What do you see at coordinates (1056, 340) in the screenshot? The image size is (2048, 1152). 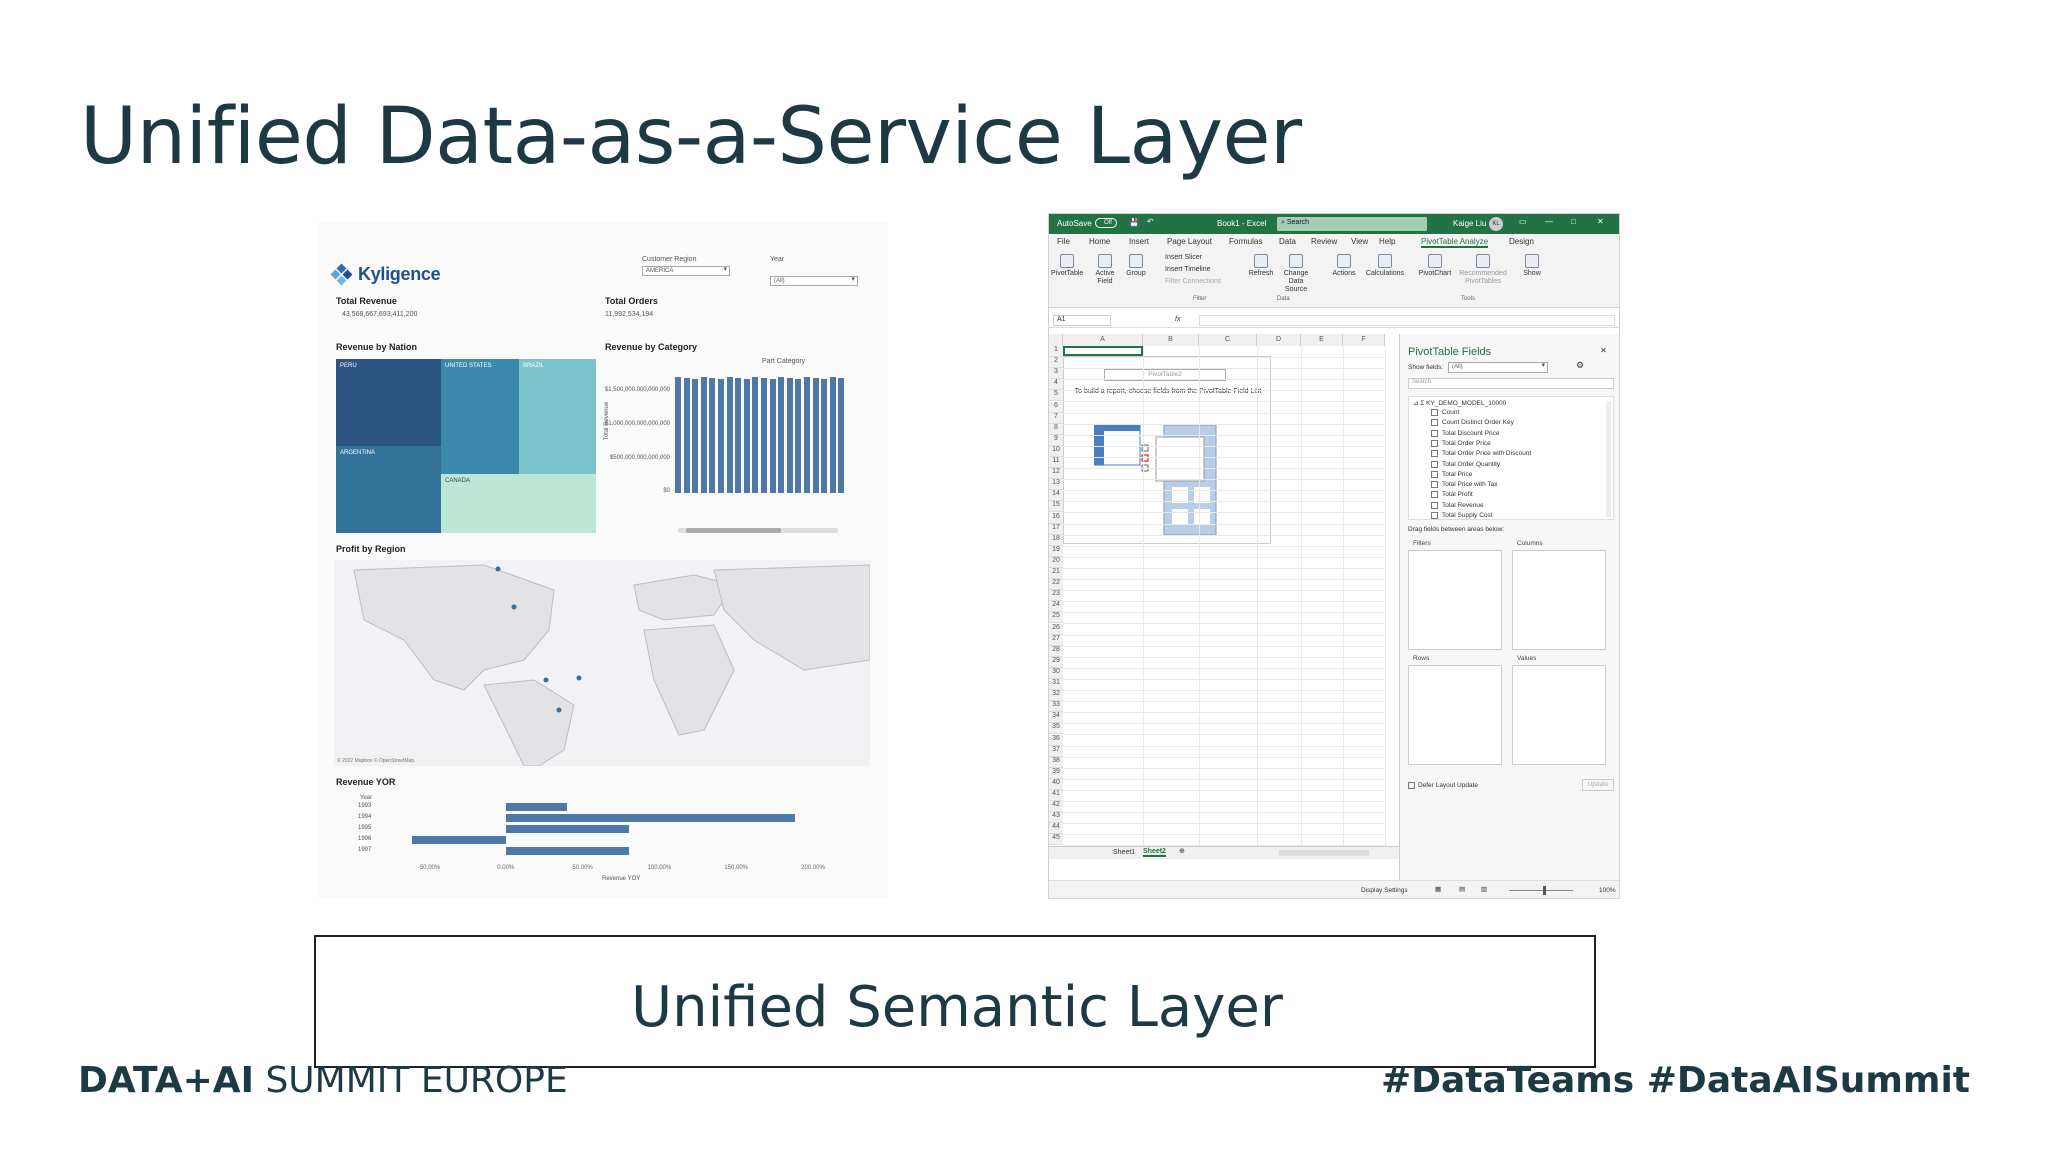 I see `select-all-corner` at bounding box center [1056, 340].